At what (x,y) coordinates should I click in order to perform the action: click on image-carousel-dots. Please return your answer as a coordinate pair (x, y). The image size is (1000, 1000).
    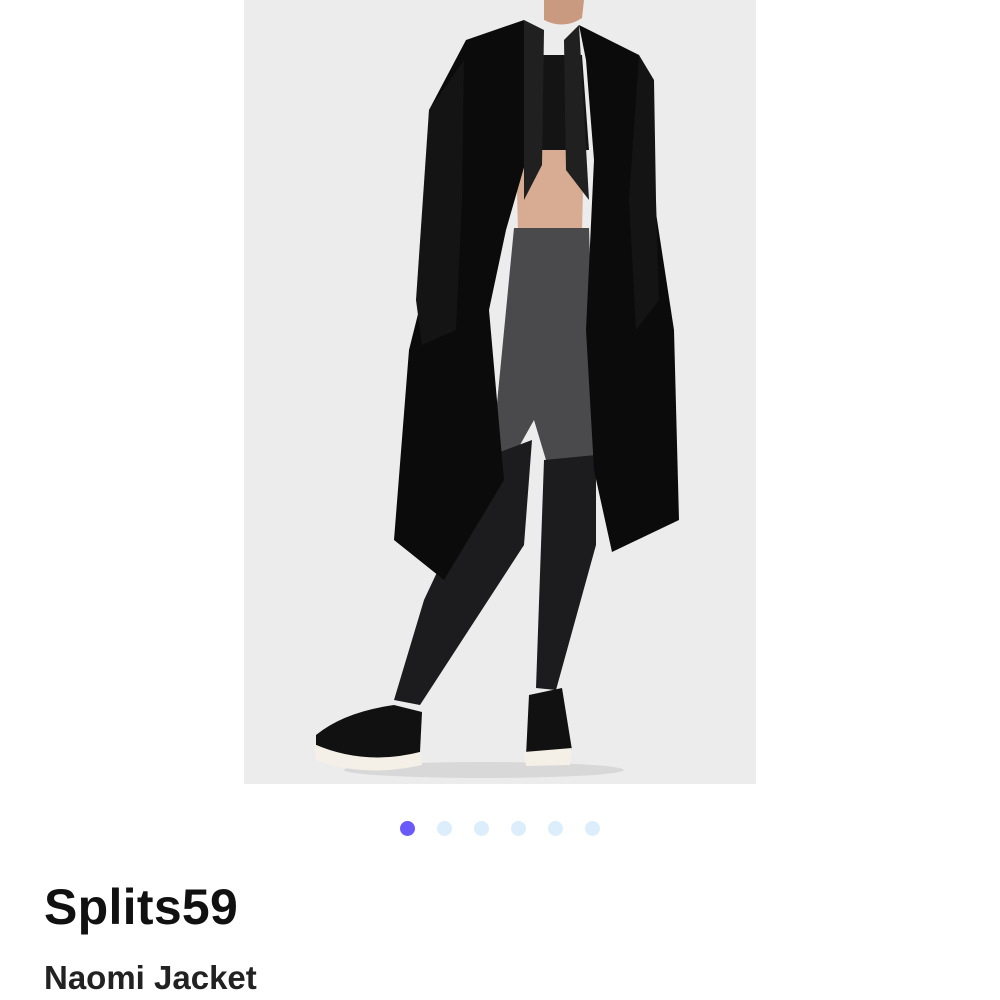
    Looking at the image, I should click on (500, 829).